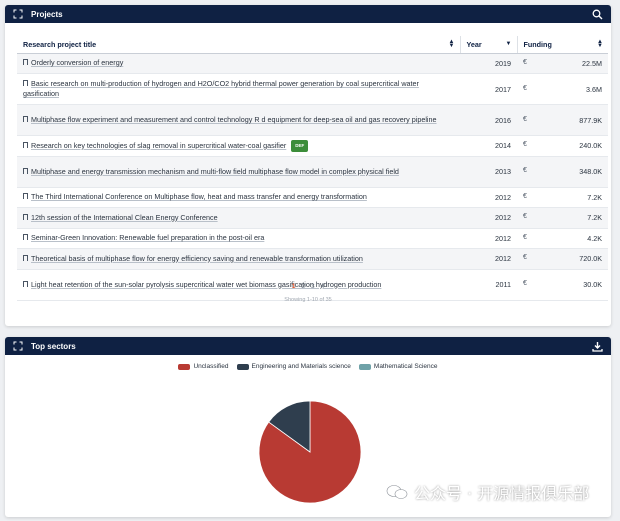  I want to click on watermark-text: 公众号 · 开源情报俱乐部, so click(502, 493).